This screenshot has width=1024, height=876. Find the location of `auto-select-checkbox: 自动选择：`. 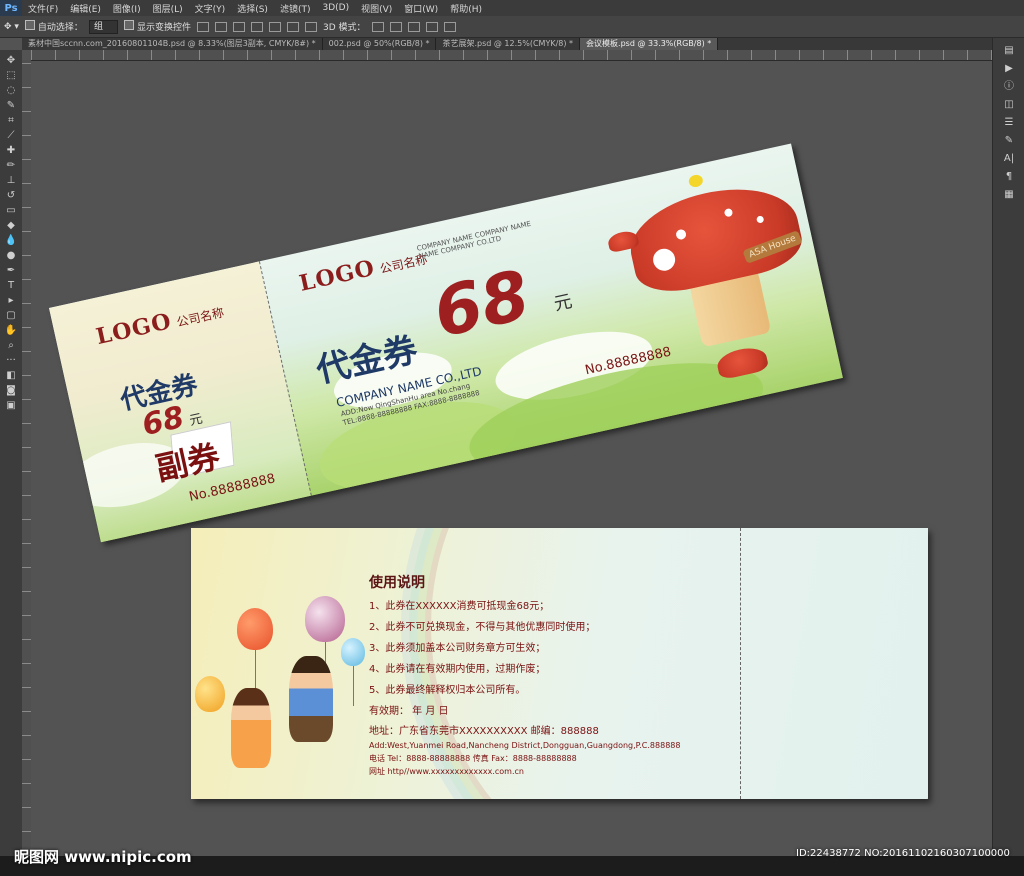

auto-select-checkbox: 自动选择： is located at coordinates (53, 26).